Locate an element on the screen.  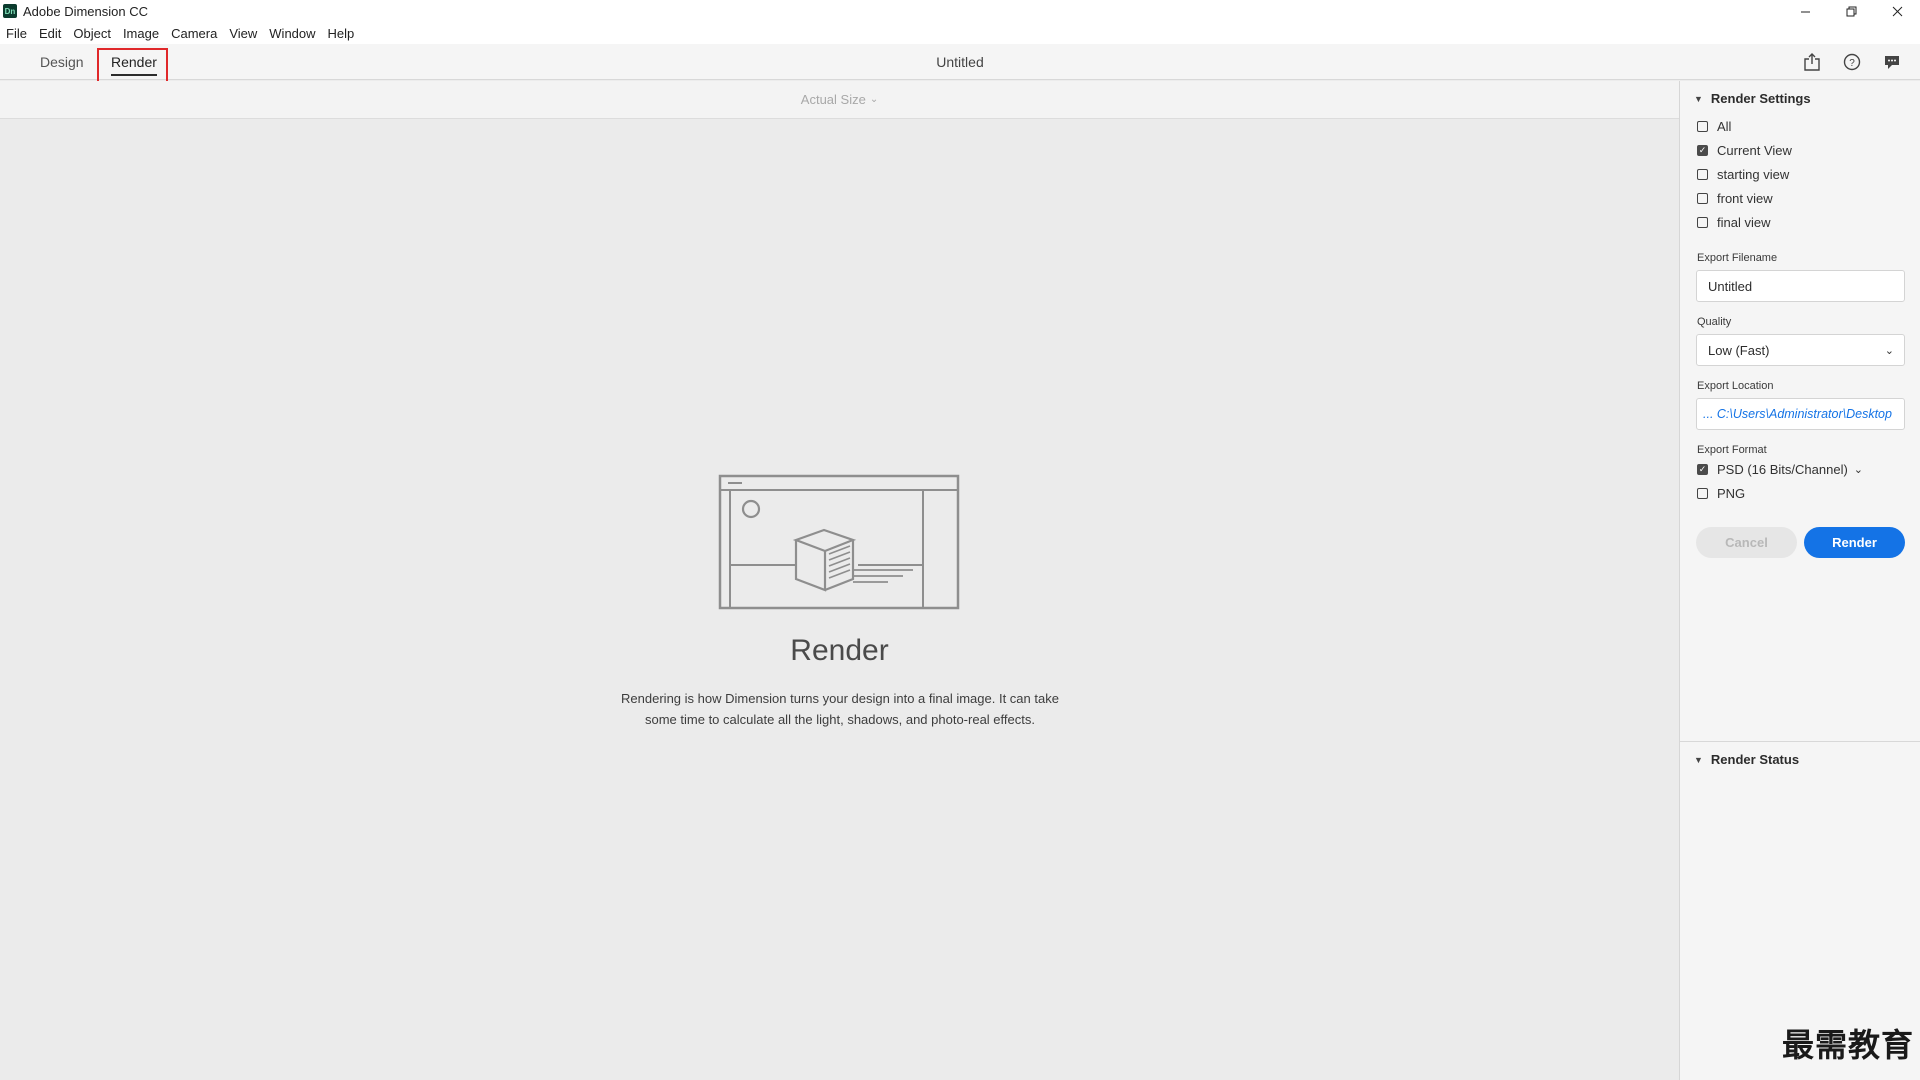
view-checkbox-current-view: ✓ Current View is located at coordinates (1744, 150).